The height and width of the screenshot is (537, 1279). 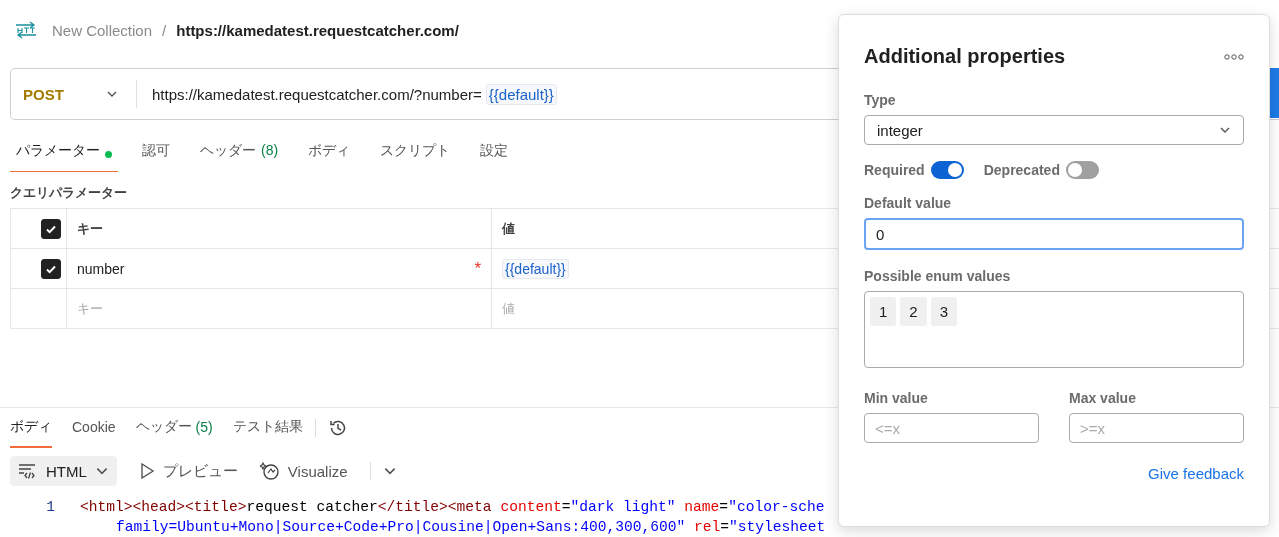 What do you see at coordinates (1054, 329) in the screenshot?
I see `enum-values-field: 1 2 3` at bounding box center [1054, 329].